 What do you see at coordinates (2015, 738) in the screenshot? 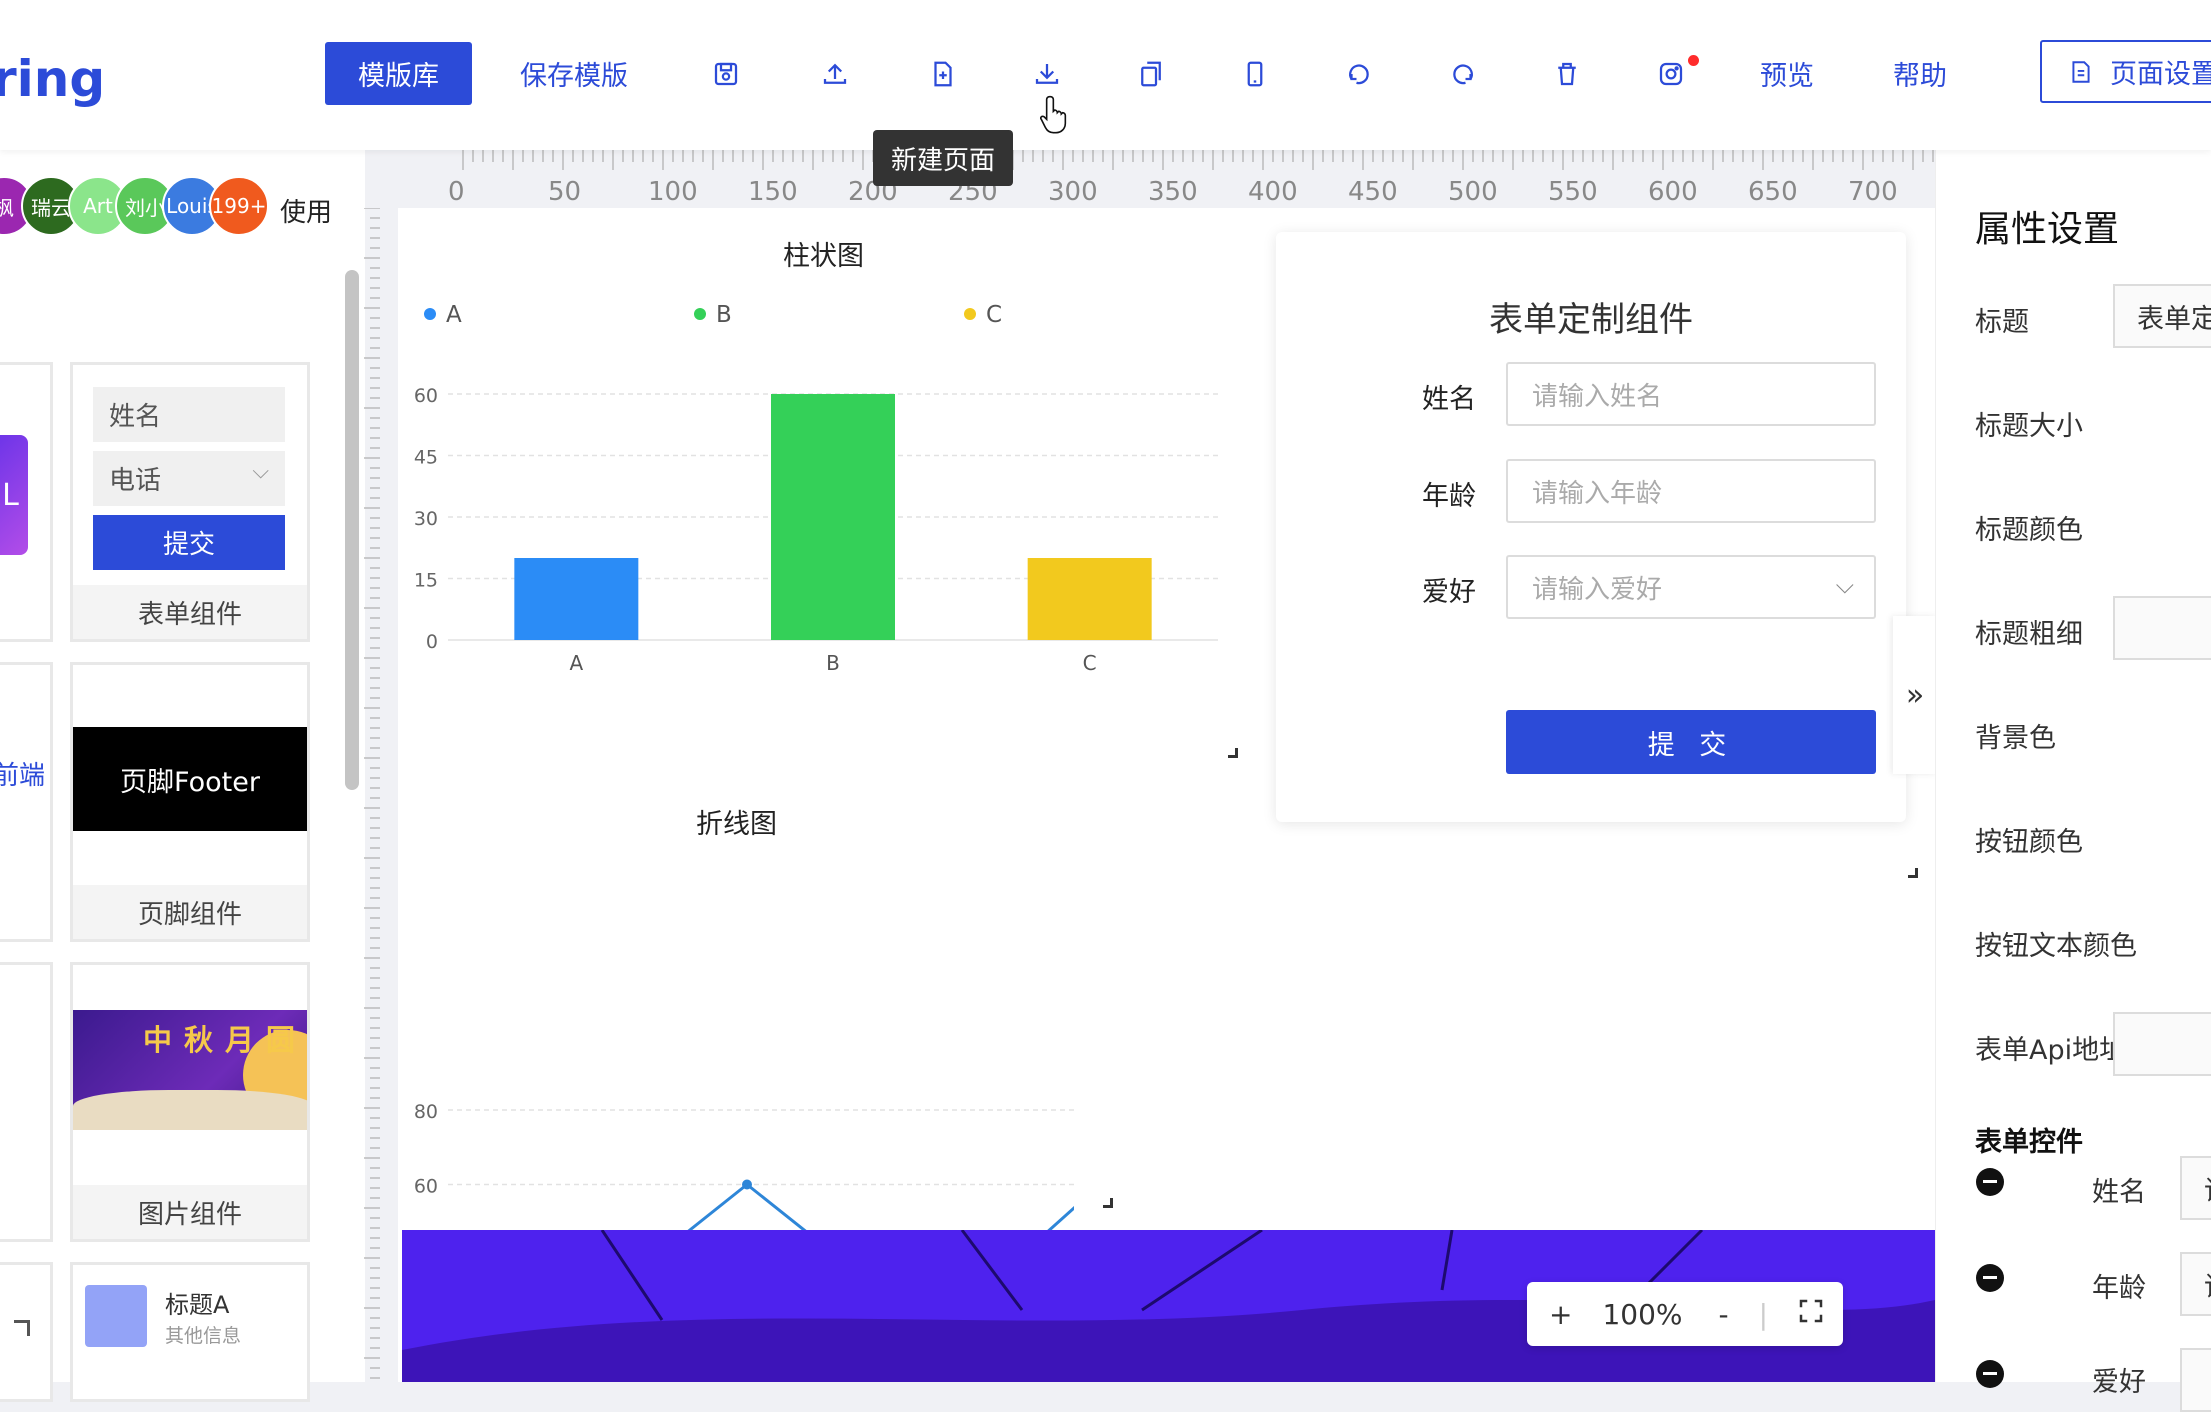
I see `prop-label-bg-color: 背景色` at bounding box center [2015, 738].